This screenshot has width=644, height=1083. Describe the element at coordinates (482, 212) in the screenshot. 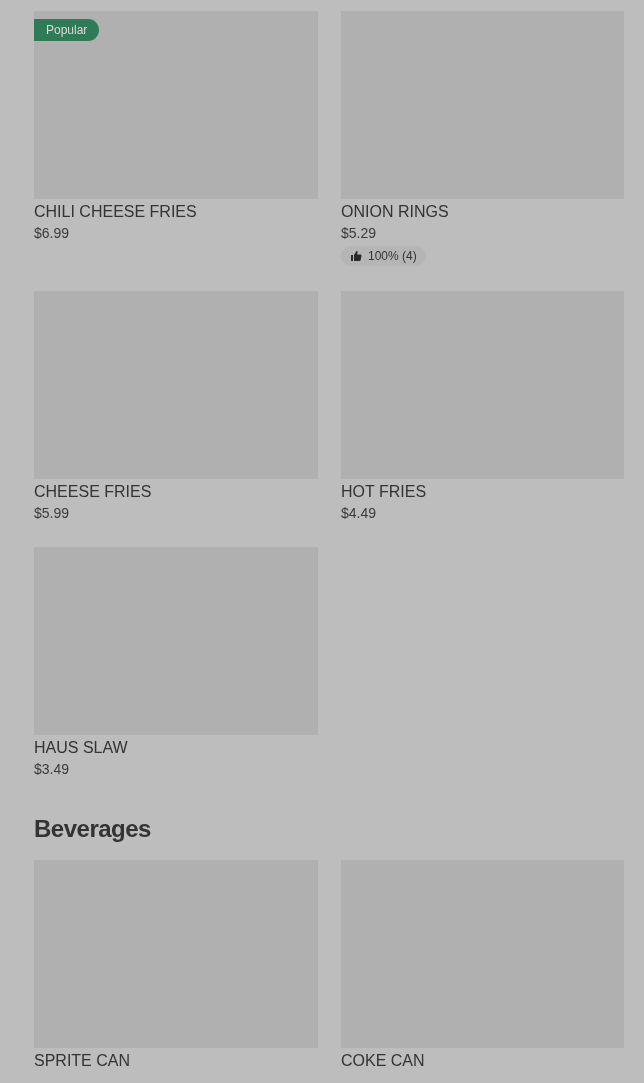

I see `item-name: ONION RINGS` at that location.